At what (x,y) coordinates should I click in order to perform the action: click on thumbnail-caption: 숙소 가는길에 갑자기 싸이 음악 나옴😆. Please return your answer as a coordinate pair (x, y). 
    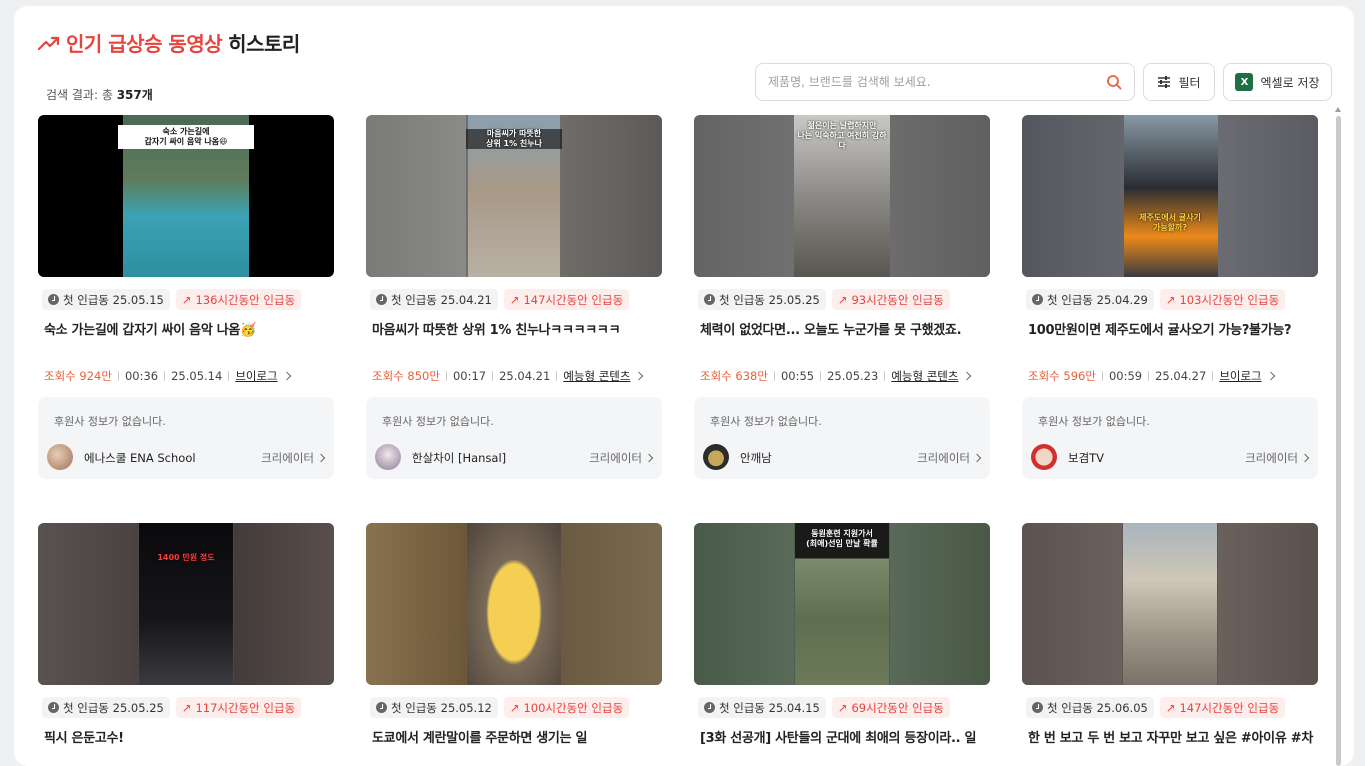
    Looking at the image, I should click on (186, 137).